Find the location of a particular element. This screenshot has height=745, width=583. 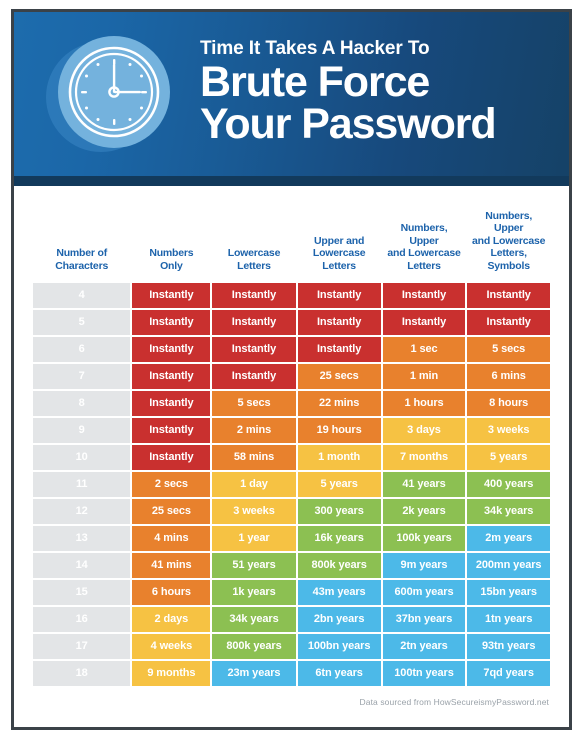

table-row: 6 Instantly Instantly Instantly 1 sec 5 secs is located at coordinates (291, 349).